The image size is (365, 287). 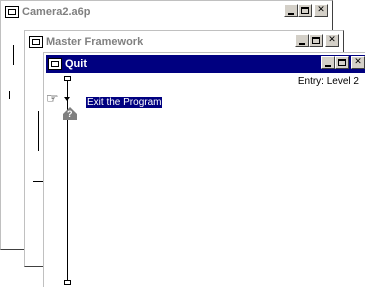 What do you see at coordinates (56, 12) in the screenshot?
I see `camera-window-title: Camera2.a6p` at bounding box center [56, 12].